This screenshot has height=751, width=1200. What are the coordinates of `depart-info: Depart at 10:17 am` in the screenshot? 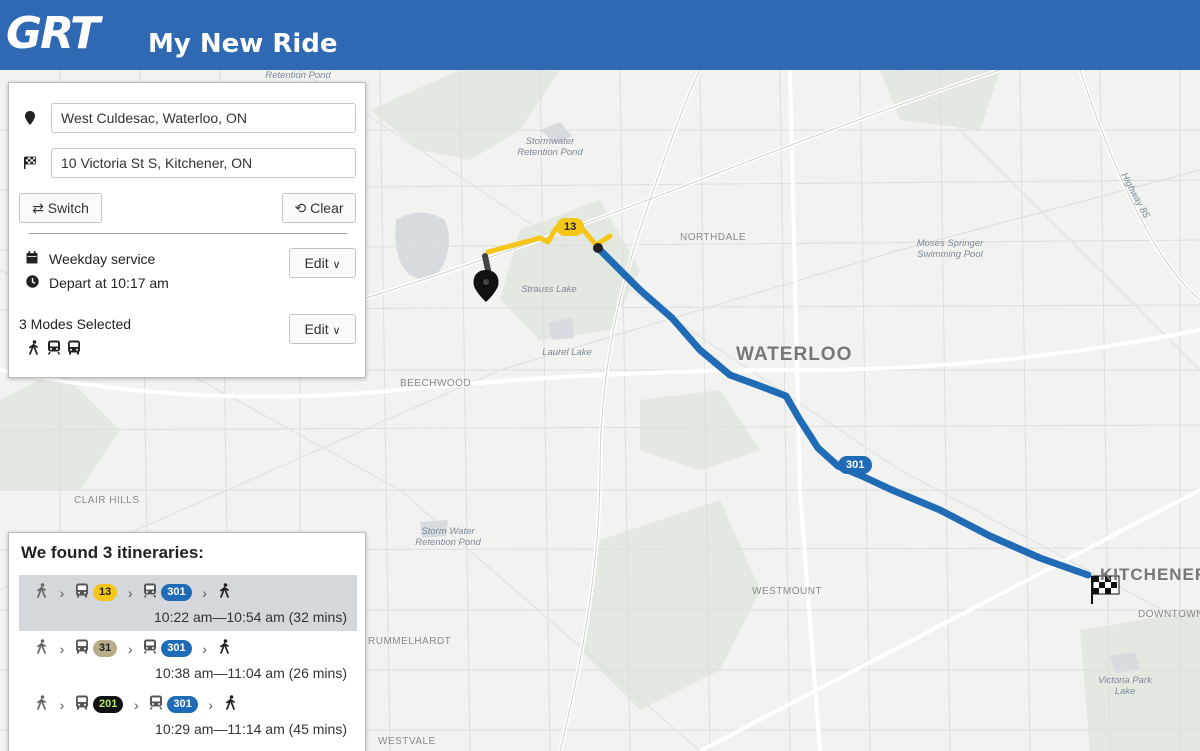 It's located at (97, 283).